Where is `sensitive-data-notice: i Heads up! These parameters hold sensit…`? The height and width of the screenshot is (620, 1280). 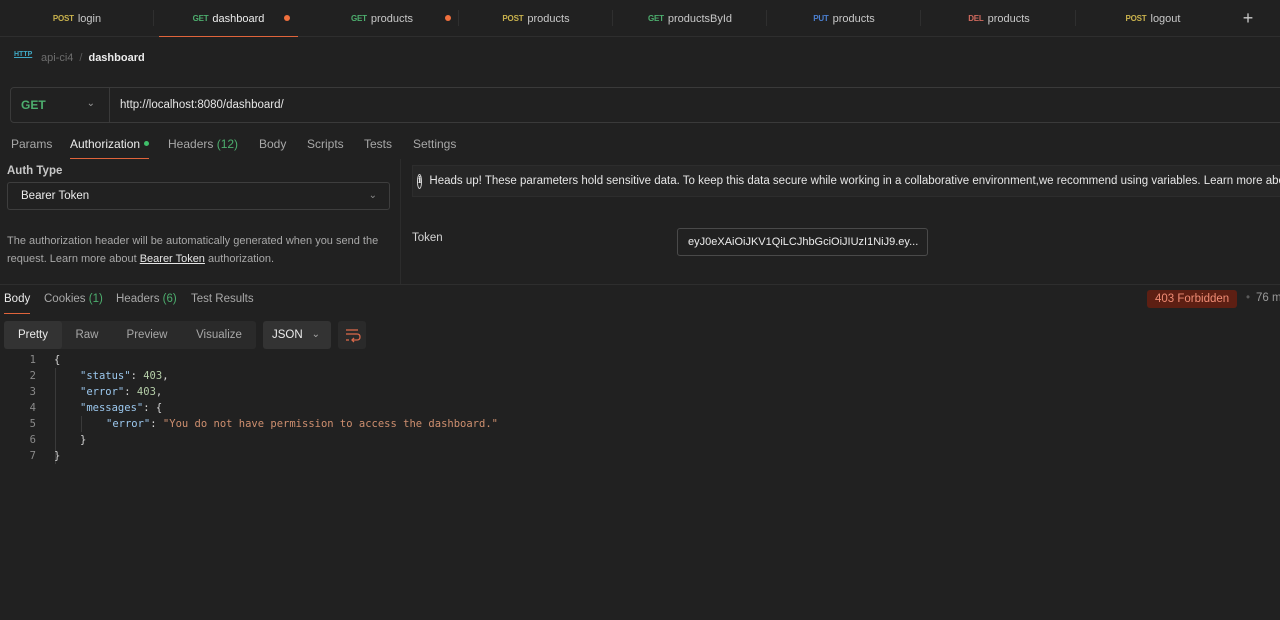
sensitive-data-notice: i Heads up! These parameters hold sensit… is located at coordinates (846, 181).